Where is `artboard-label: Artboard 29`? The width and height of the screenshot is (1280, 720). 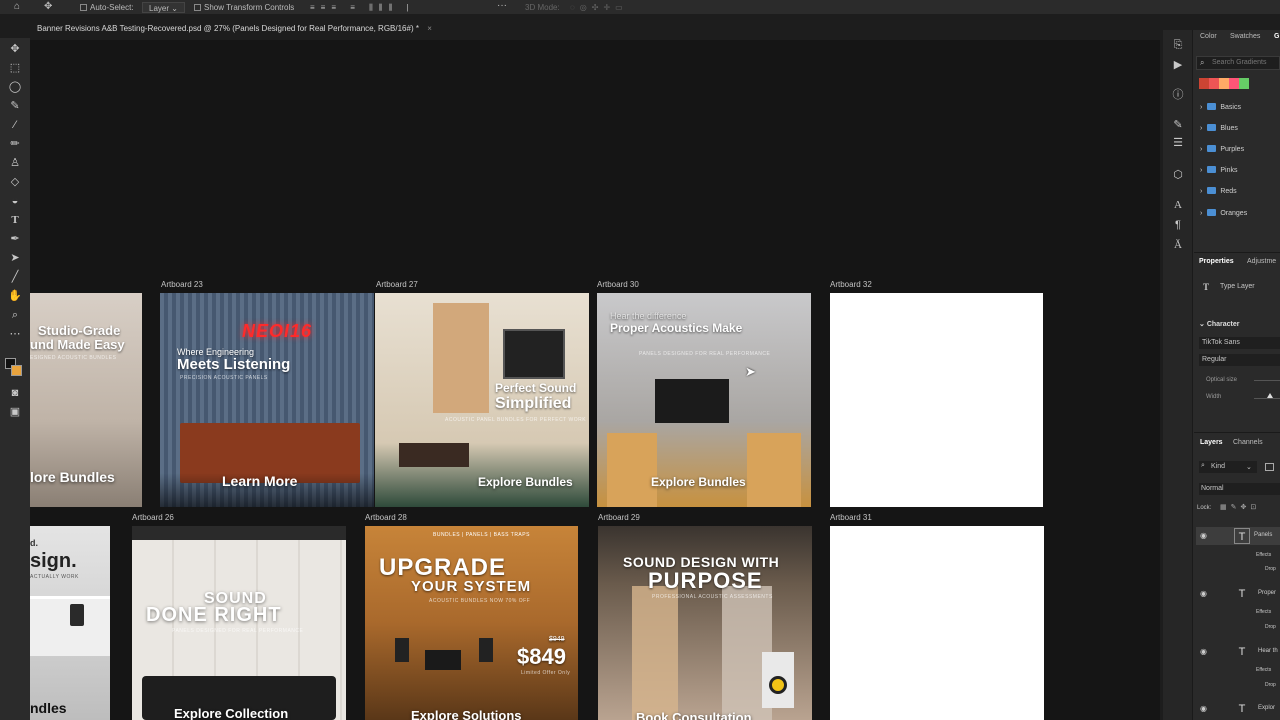
artboard-label: Artboard 29 is located at coordinates (619, 517).